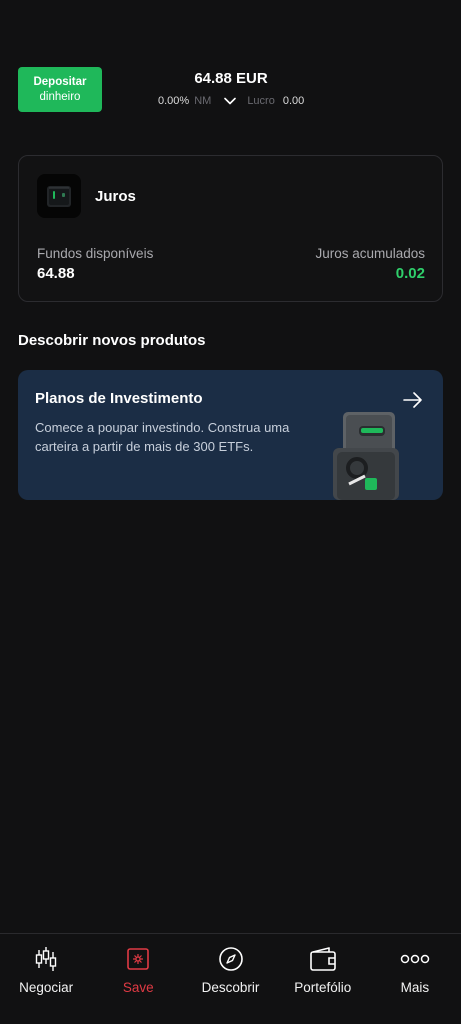 The width and height of the screenshot is (461, 1024). What do you see at coordinates (415, 987) in the screenshot?
I see `nav-label: Mais` at bounding box center [415, 987].